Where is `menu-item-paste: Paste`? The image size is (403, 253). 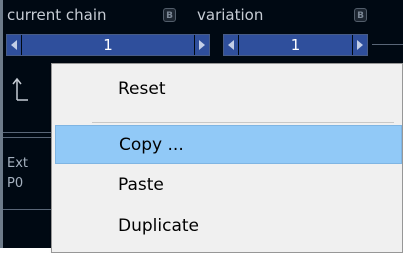 menu-item-paste: Paste is located at coordinates (228, 185).